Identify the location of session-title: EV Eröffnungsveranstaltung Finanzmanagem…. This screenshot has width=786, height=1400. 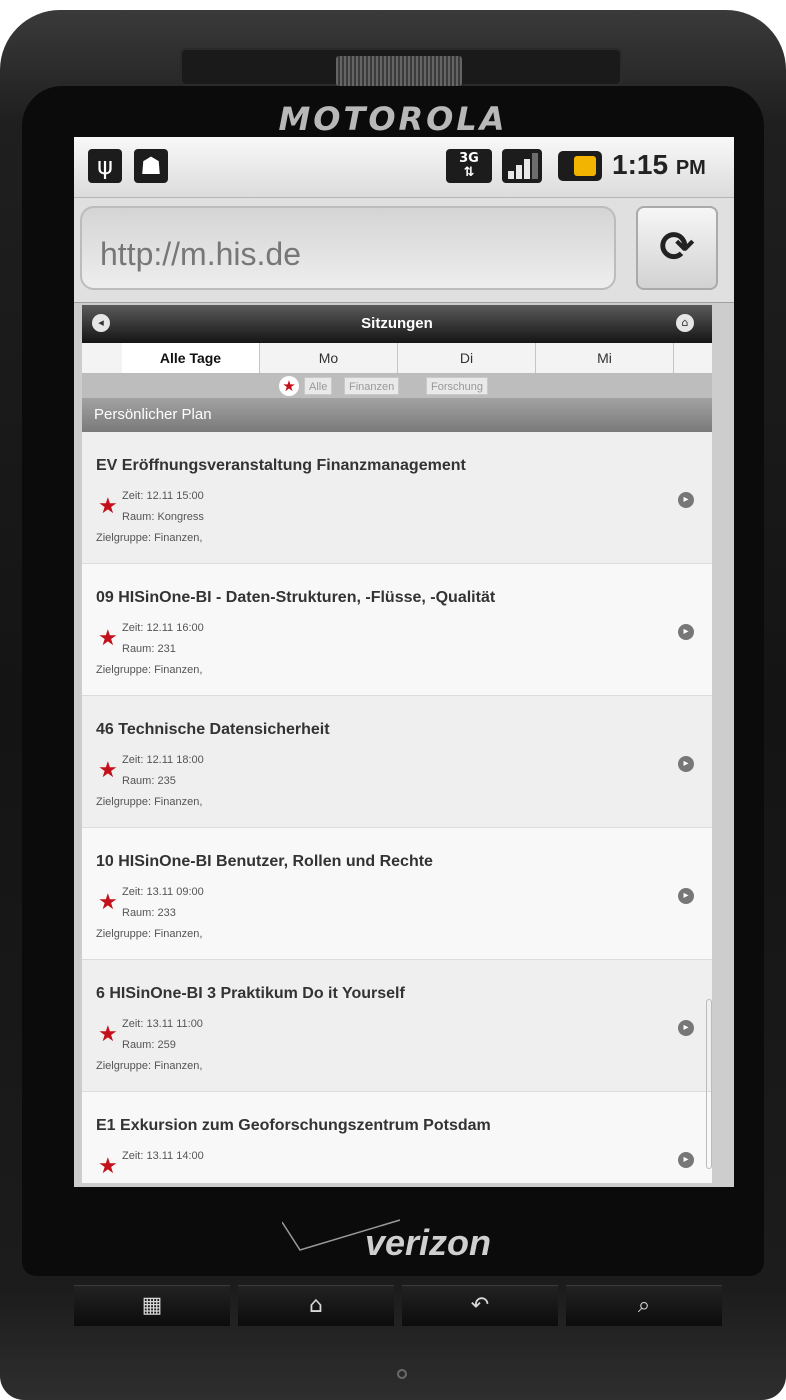
(281, 465).